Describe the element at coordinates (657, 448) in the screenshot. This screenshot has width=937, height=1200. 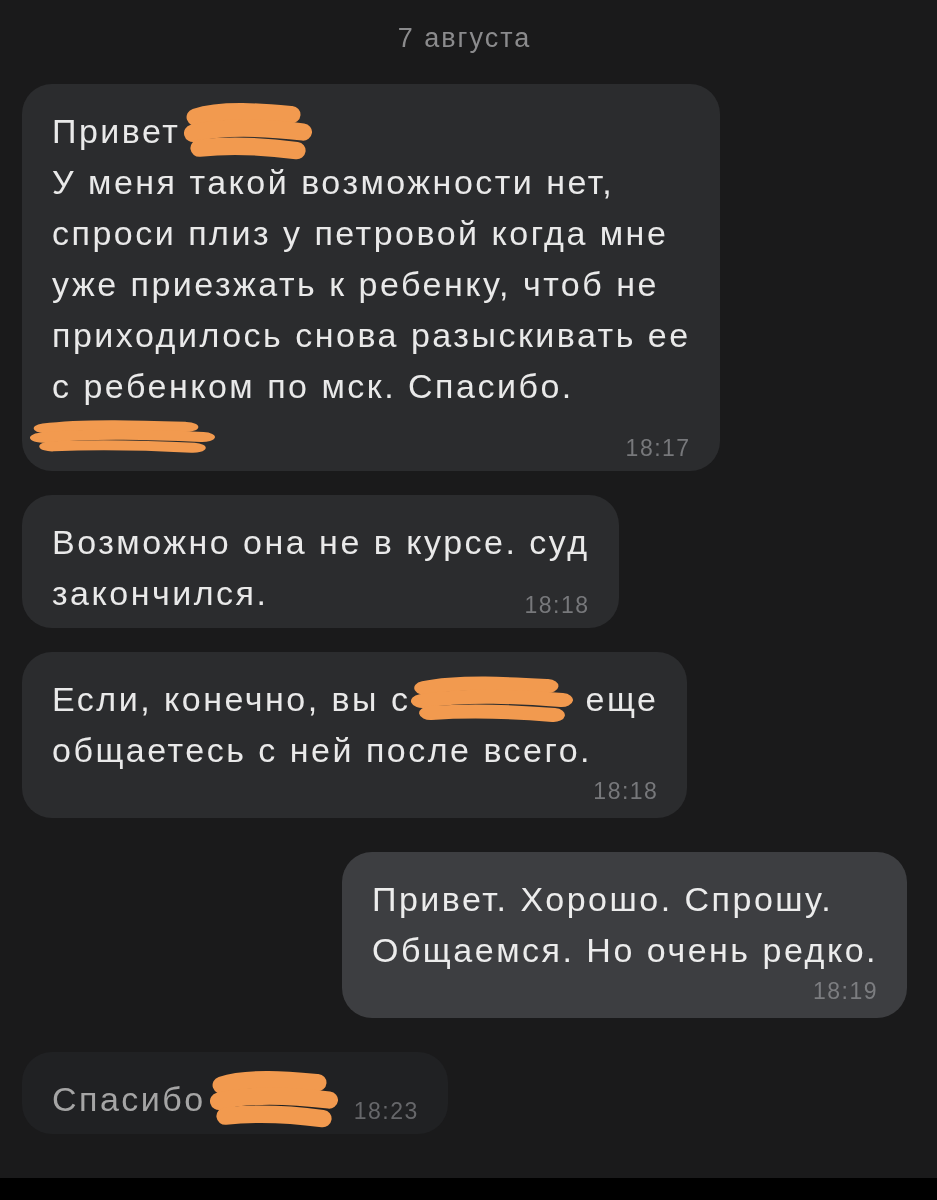
I see `message-time: 18:17` at that location.